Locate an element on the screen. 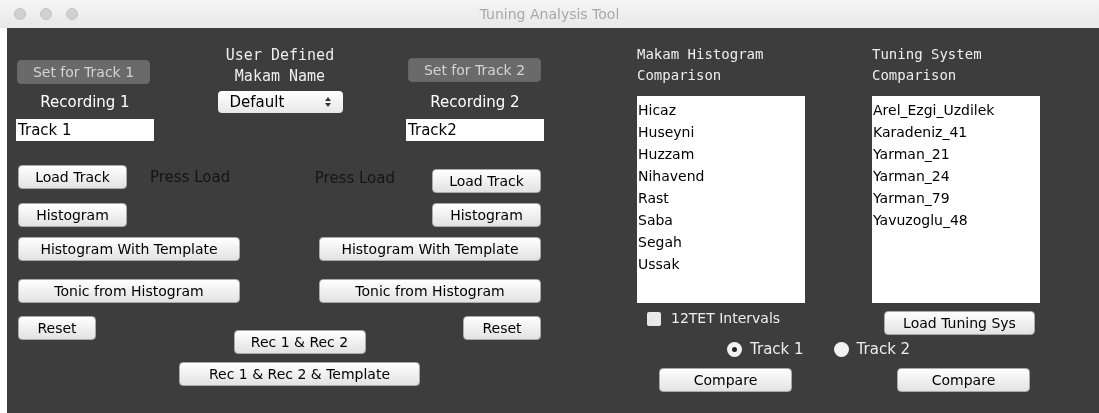  list-item: Segah is located at coordinates (721, 242).